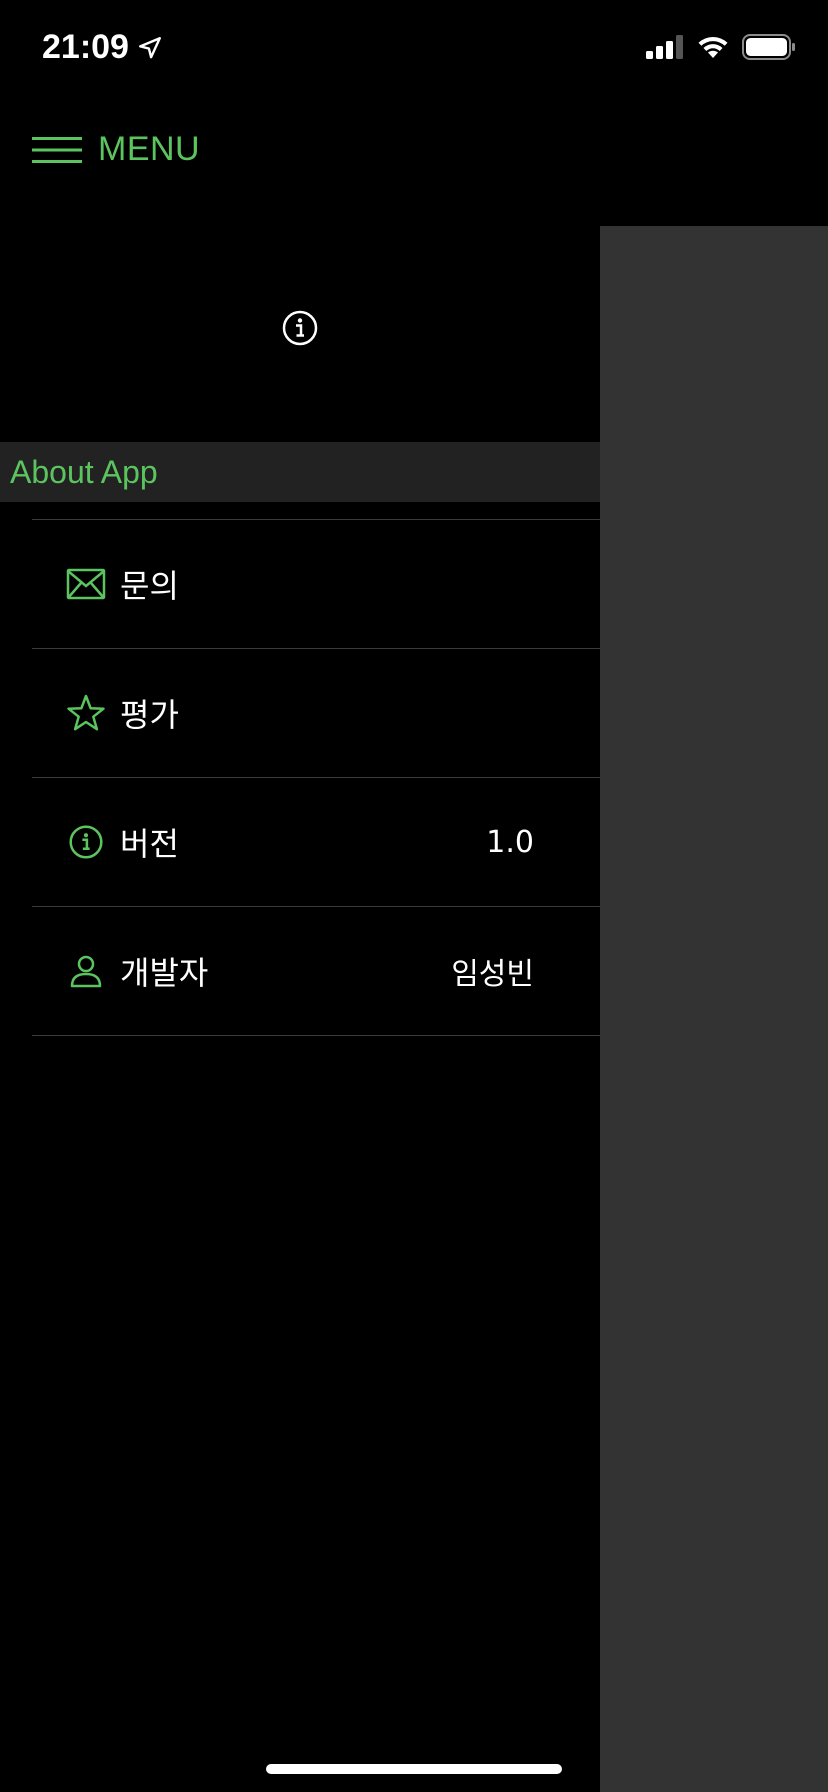  What do you see at coordinates (85, 47) in the screenshot?
I see `status-time-text: 21:09` at bounding box center [85, 47].